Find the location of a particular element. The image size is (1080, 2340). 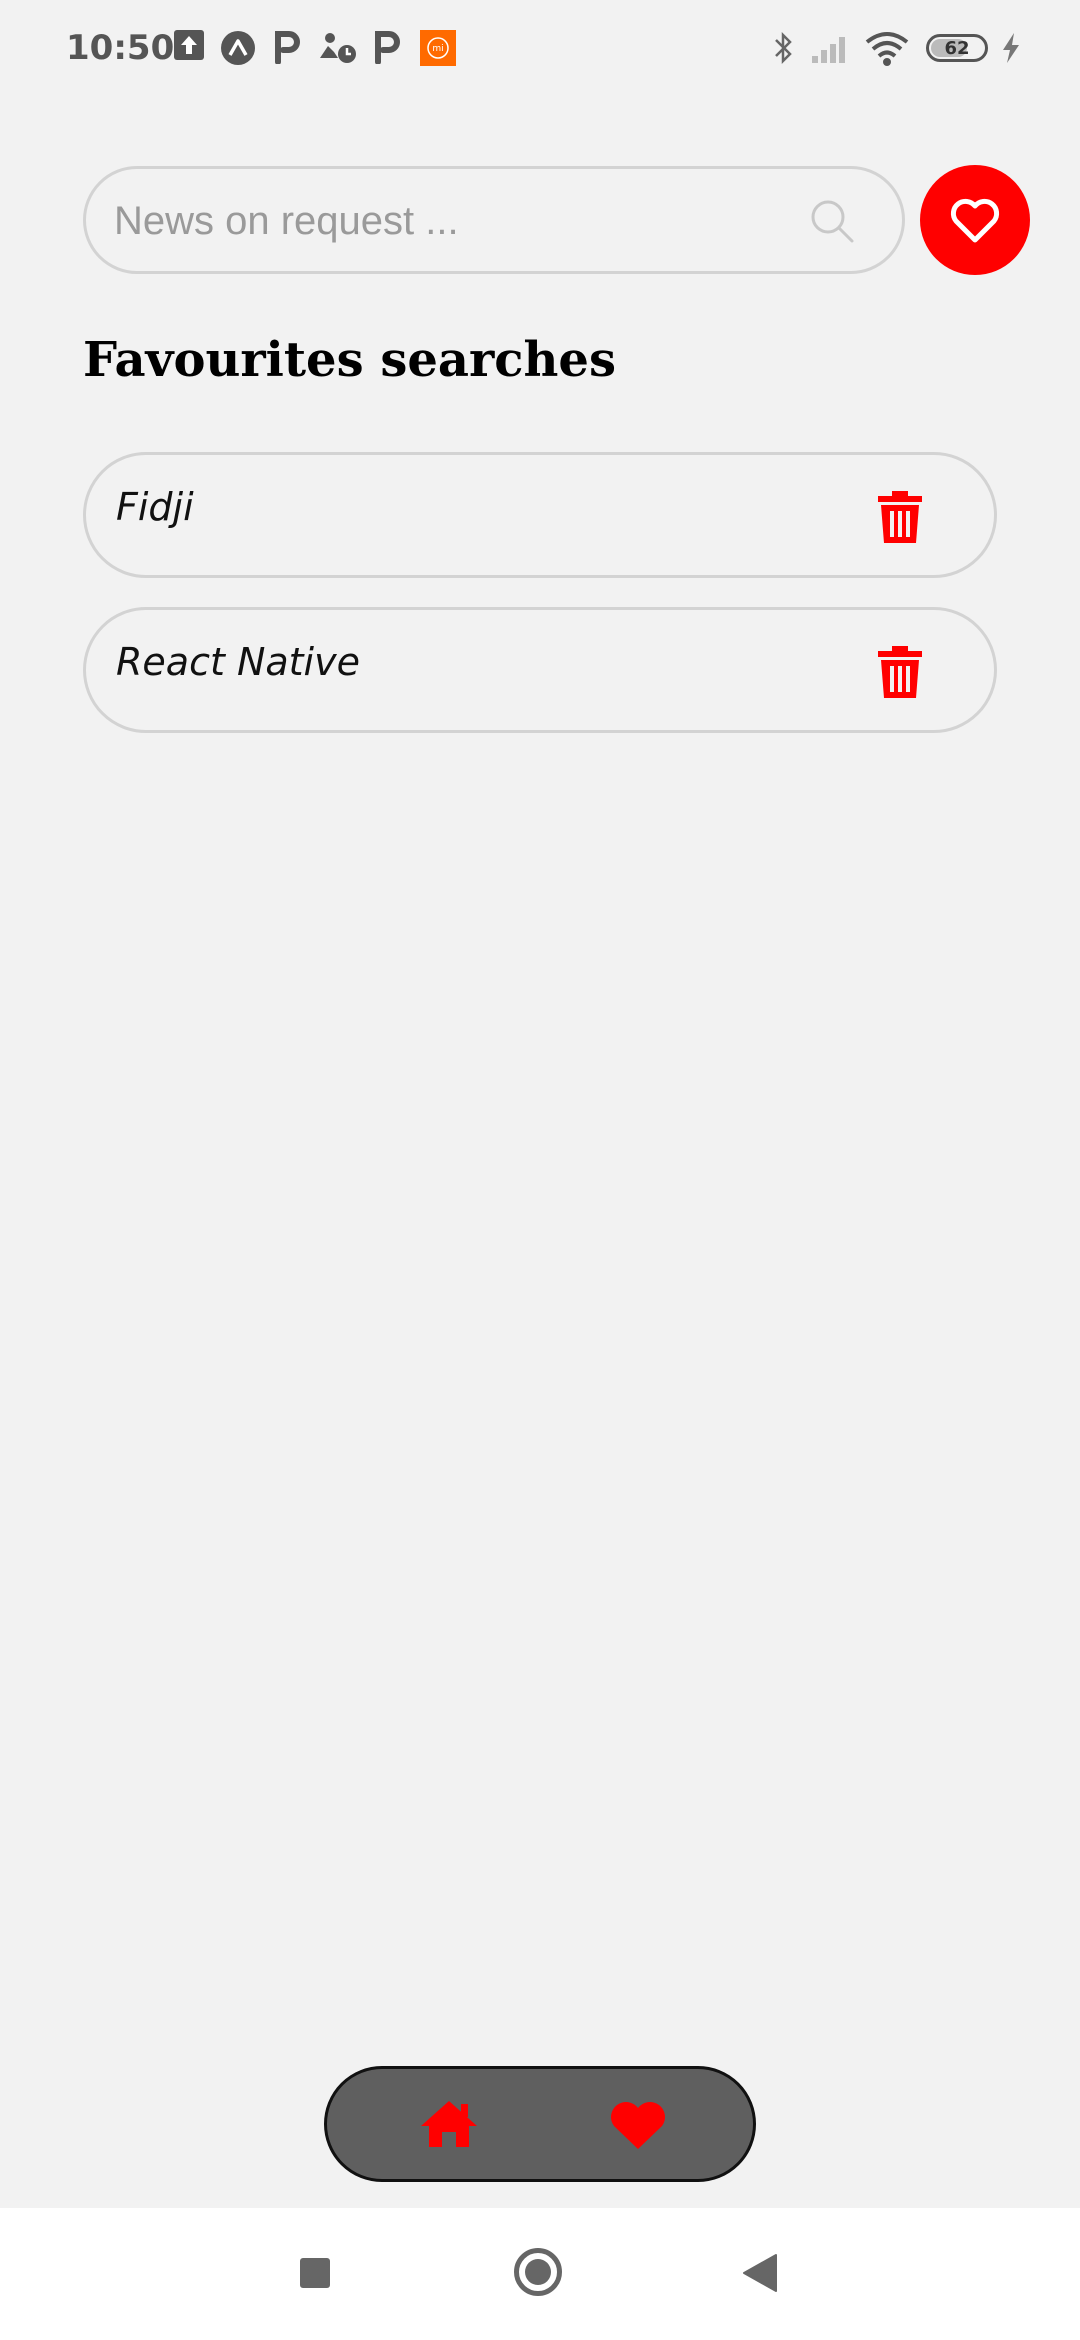

home-icon is located at coordinates (449, 2124).